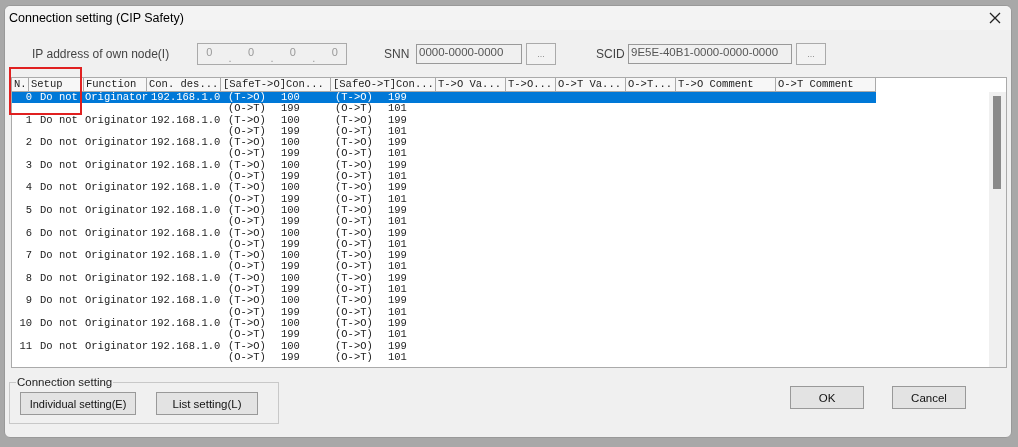 This screenshot has width=1018, height=447. Describe the element at coordinates (28, 165) in the screenshot. I see `table-cell: 3` at that location.